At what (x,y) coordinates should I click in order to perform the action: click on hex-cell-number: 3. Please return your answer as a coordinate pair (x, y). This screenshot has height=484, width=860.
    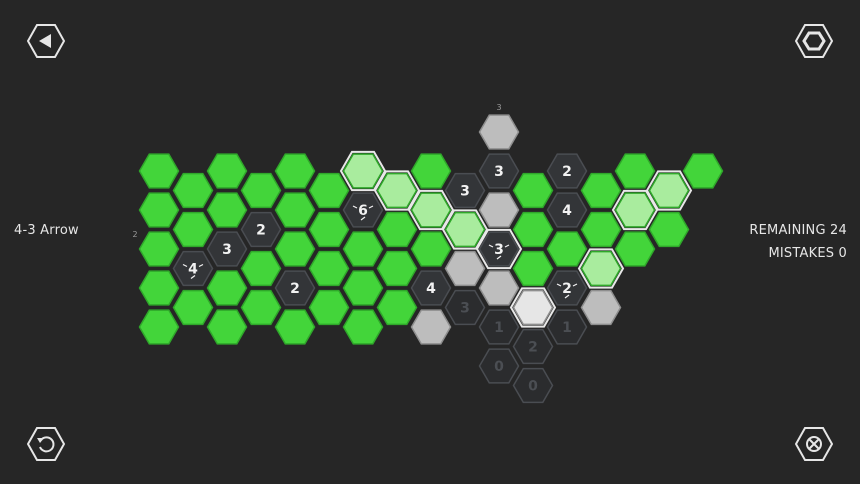
    Looking at the image, I should click on (465, 309).